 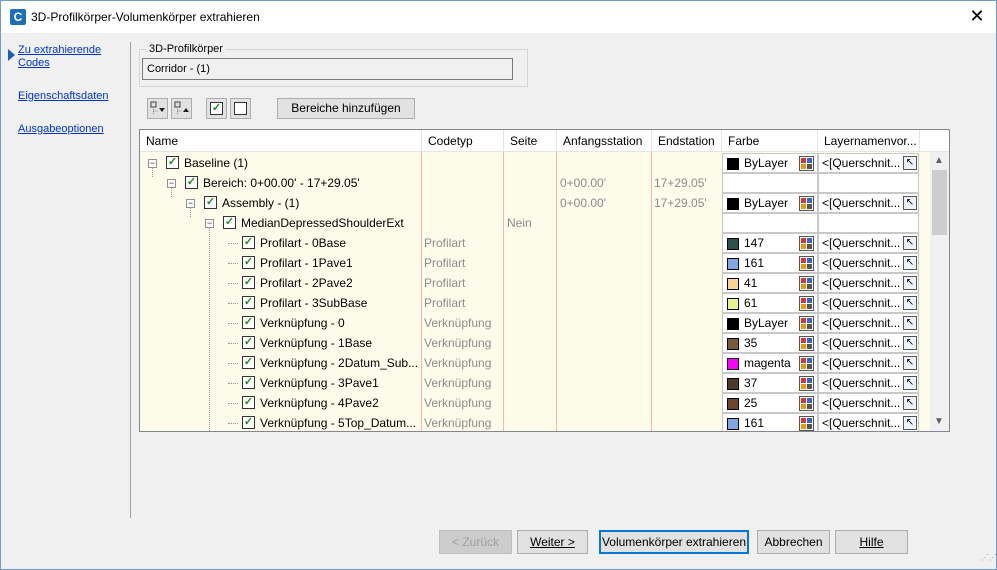 I want to click on column-header-codetype: Codetyp, so click(x=463, y=141).